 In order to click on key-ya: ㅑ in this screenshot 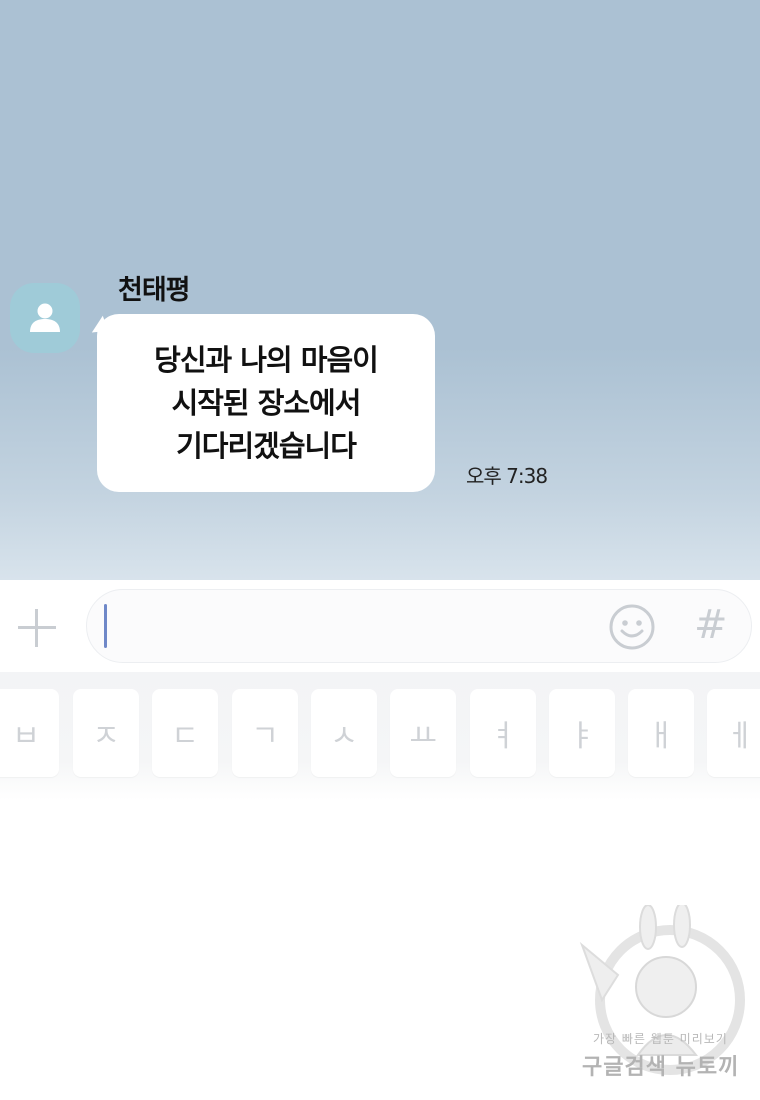, I will do `click(582, 733)`.